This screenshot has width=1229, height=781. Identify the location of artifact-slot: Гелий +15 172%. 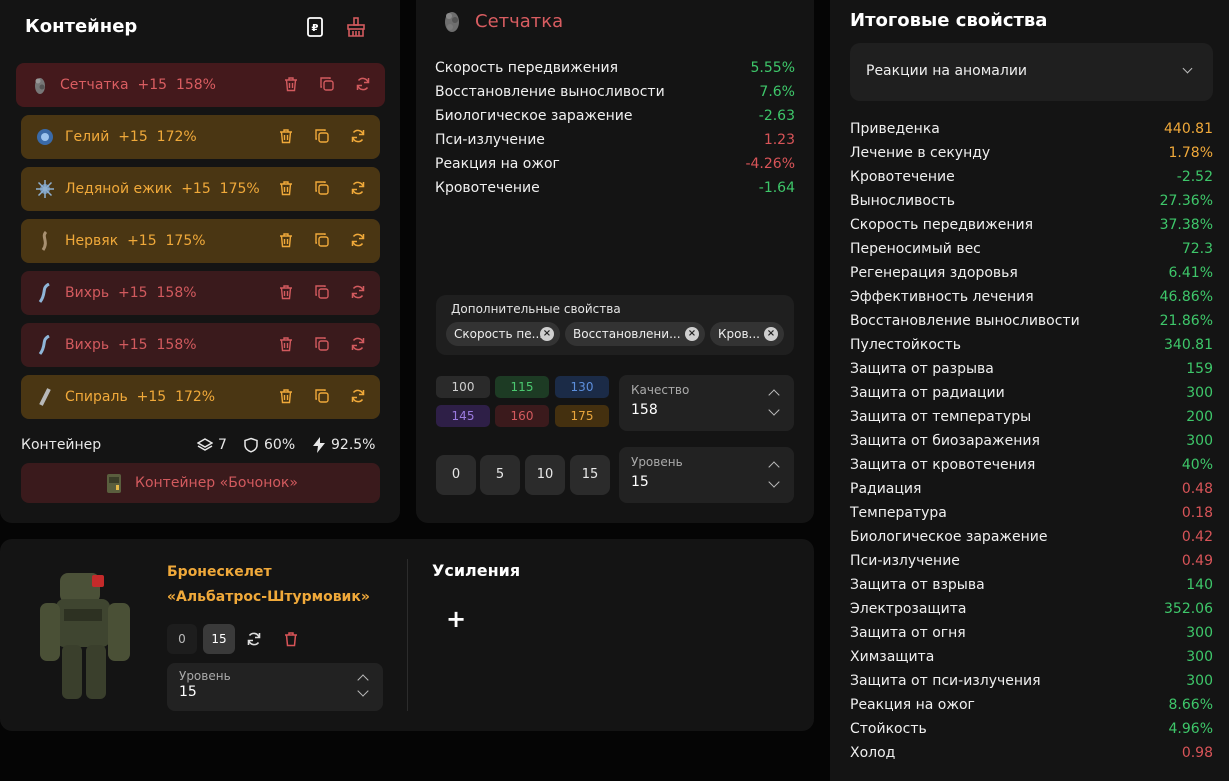
(200, 137).